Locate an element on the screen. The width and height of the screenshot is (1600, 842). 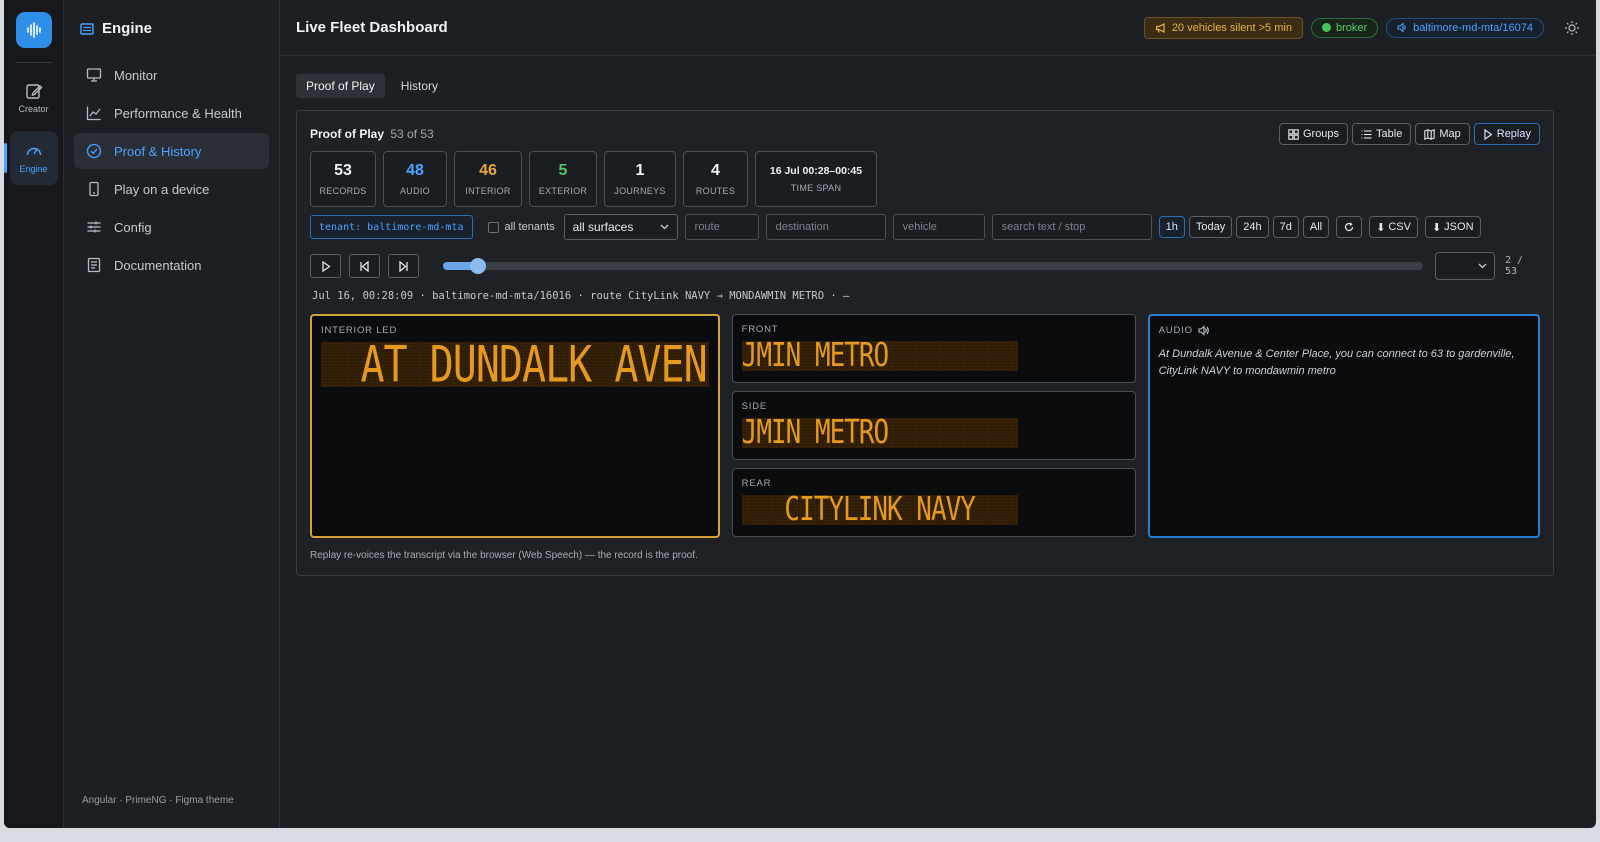
select-value: all surfaces is located at coordinates (603, 227).